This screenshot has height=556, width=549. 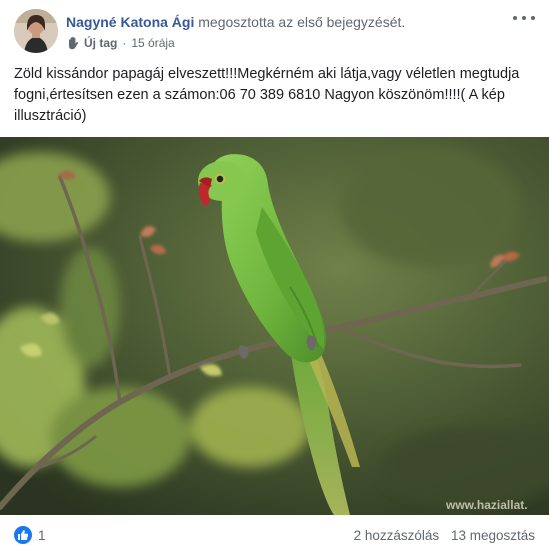 I want to click on reaction-count: 1, so click(x=42, y=536).